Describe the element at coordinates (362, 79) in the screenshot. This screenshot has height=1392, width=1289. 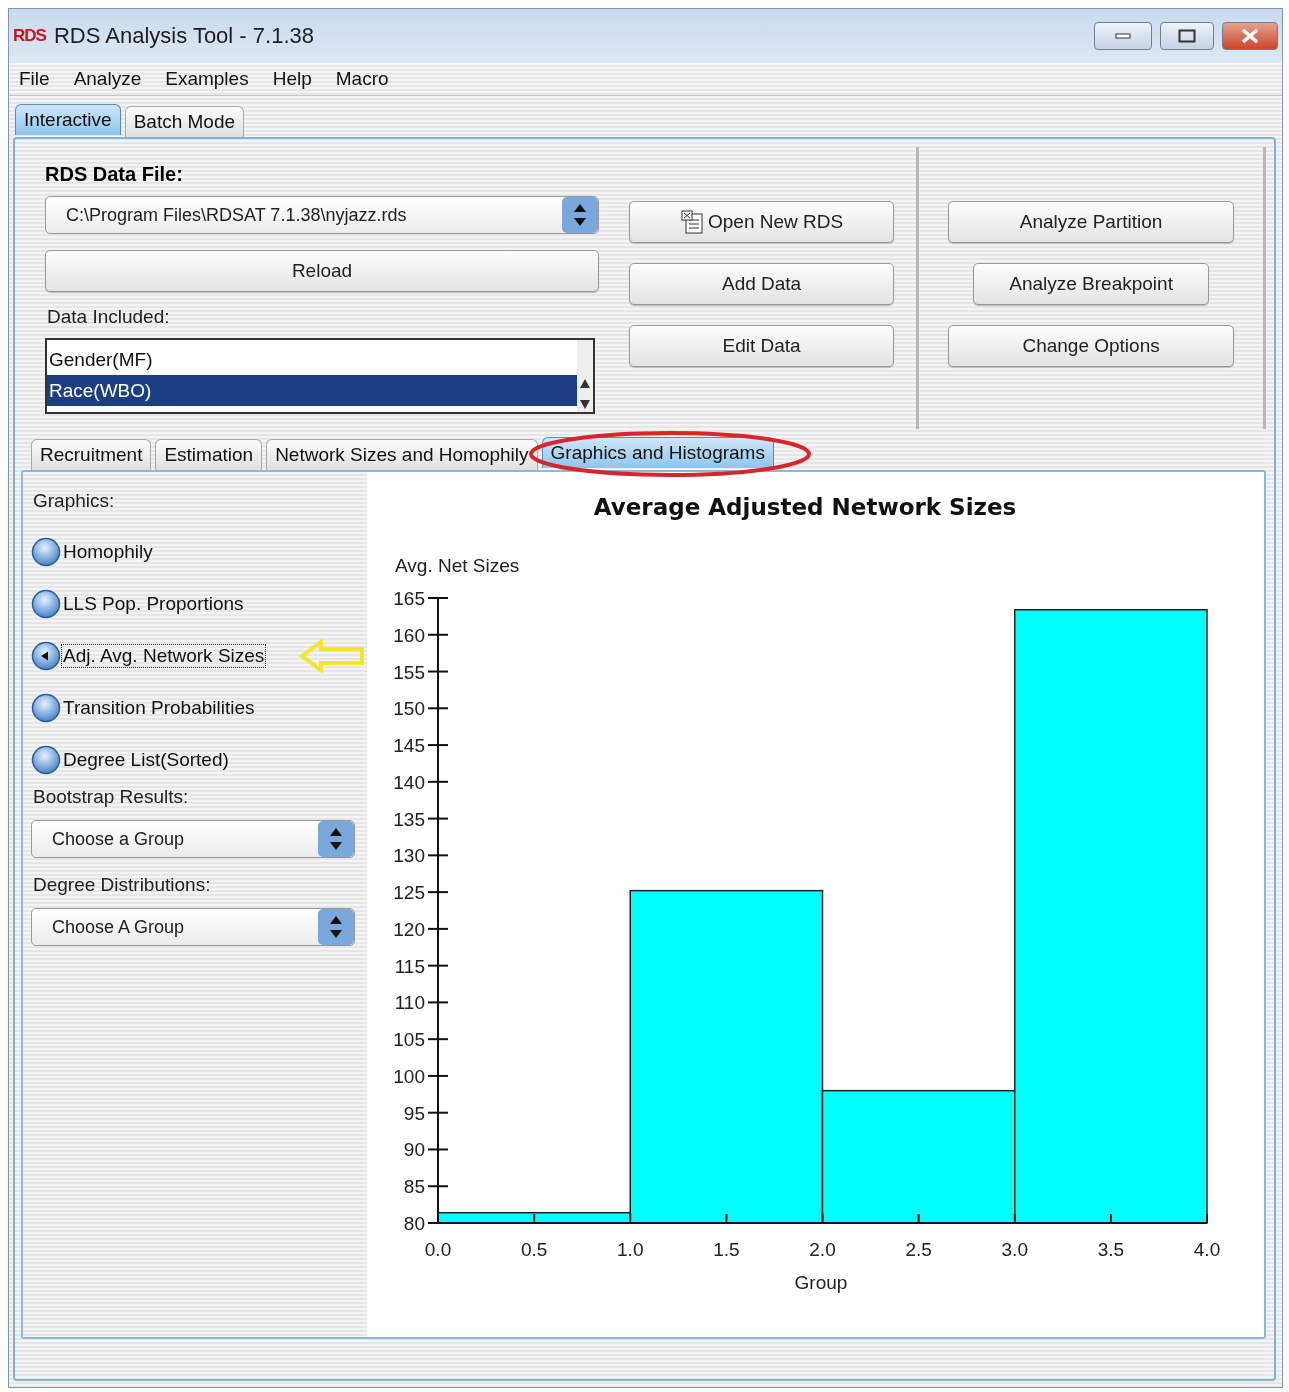
I see `menu-item: Macro` at that location.